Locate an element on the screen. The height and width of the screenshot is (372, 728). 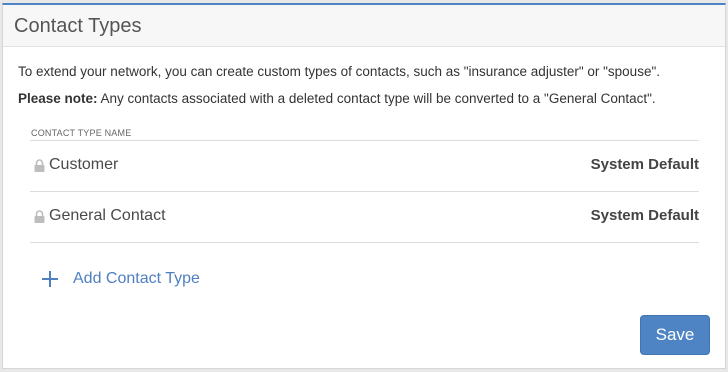
table-row: Customer System Default is located at coordinates (364, 166).